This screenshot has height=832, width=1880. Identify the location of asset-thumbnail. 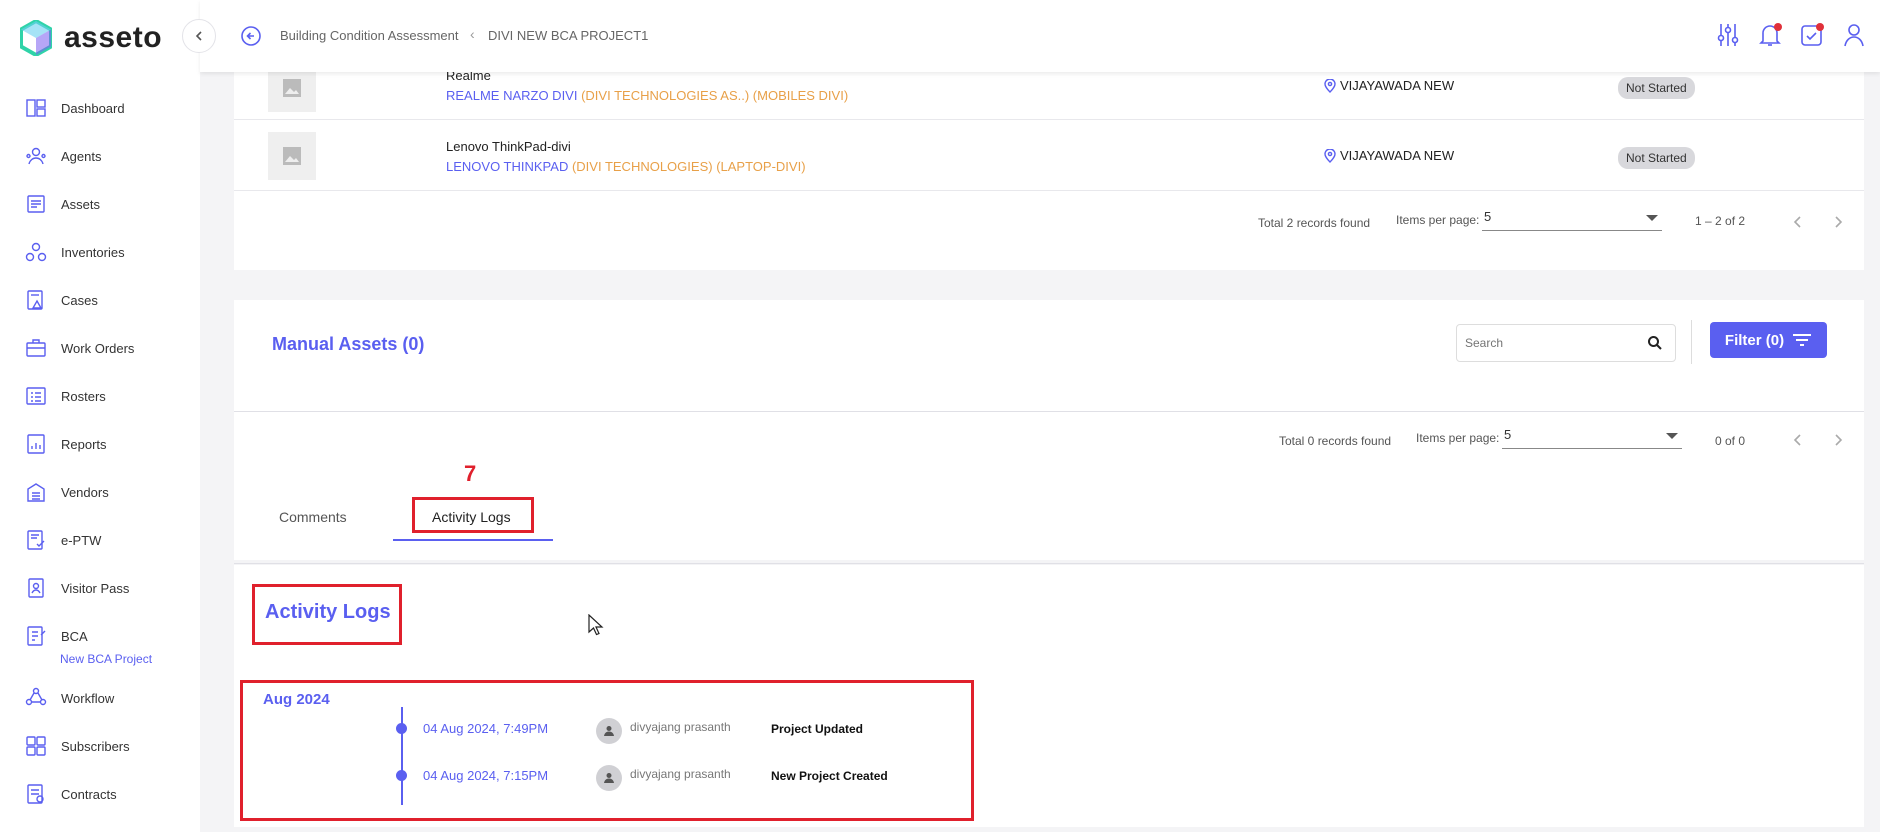
(292, 156).